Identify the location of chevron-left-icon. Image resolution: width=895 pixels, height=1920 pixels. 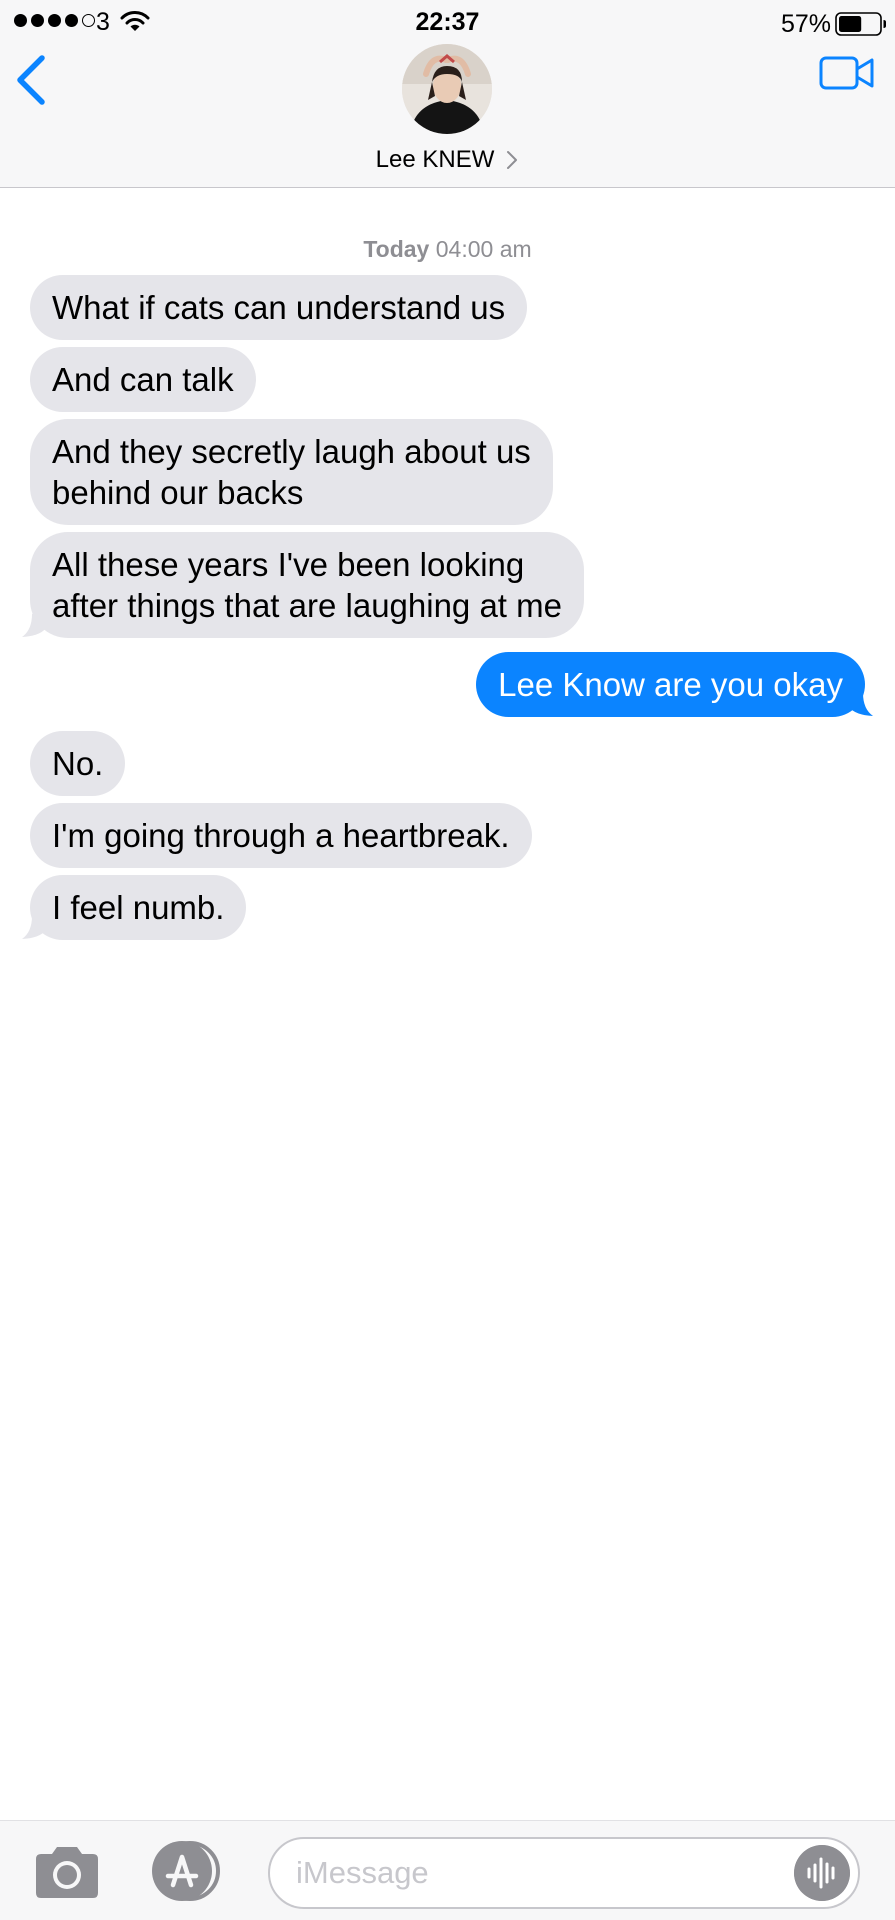
(31, 80).